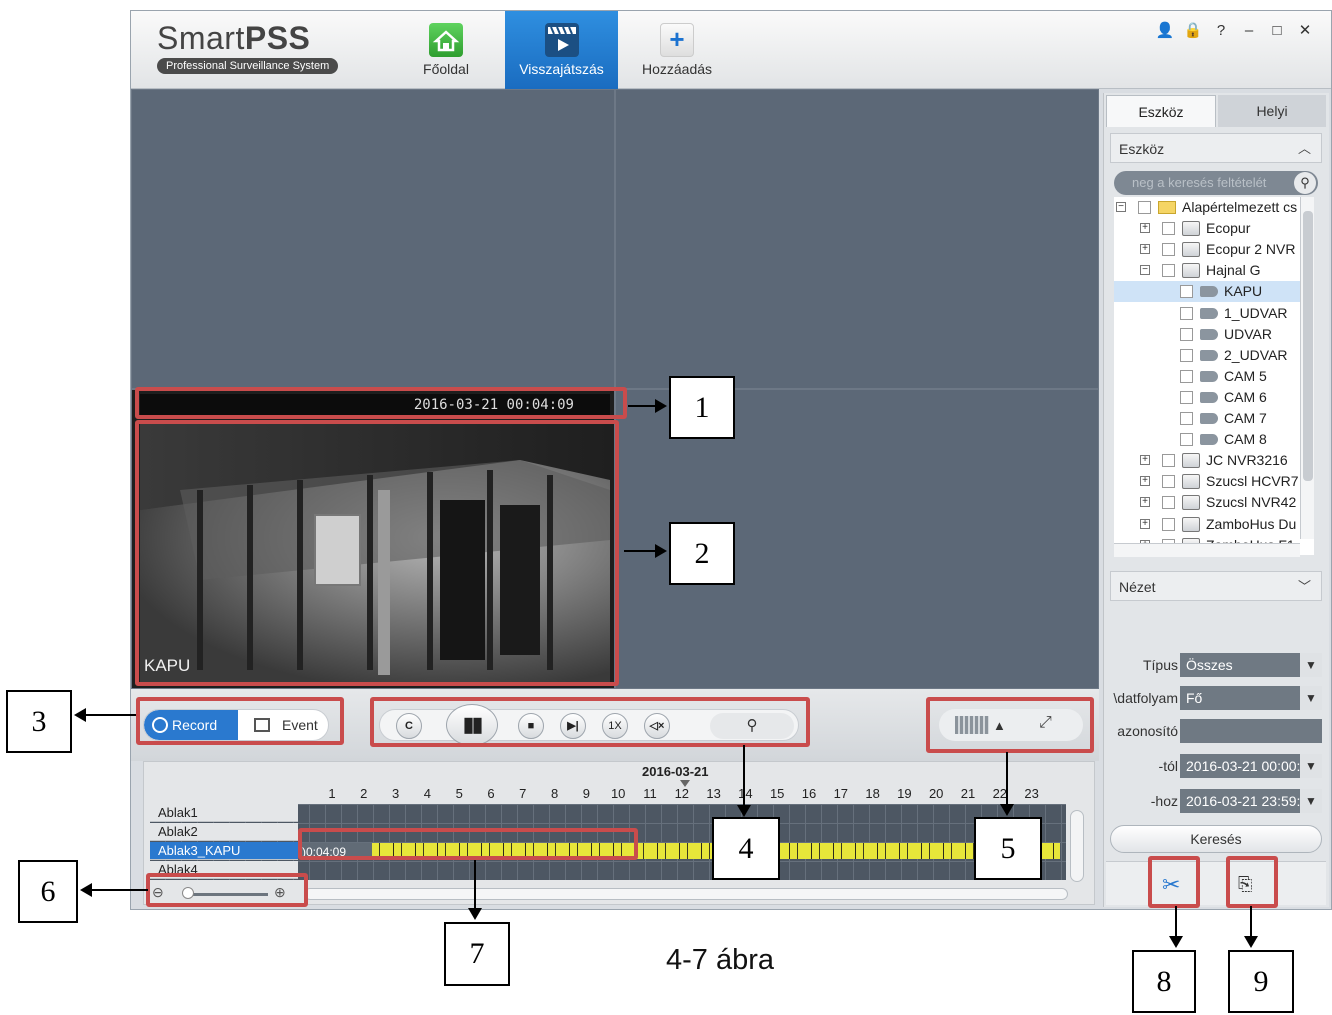  I want to click on bottom-tools: ✂ ⎘, so click(1216, 883).